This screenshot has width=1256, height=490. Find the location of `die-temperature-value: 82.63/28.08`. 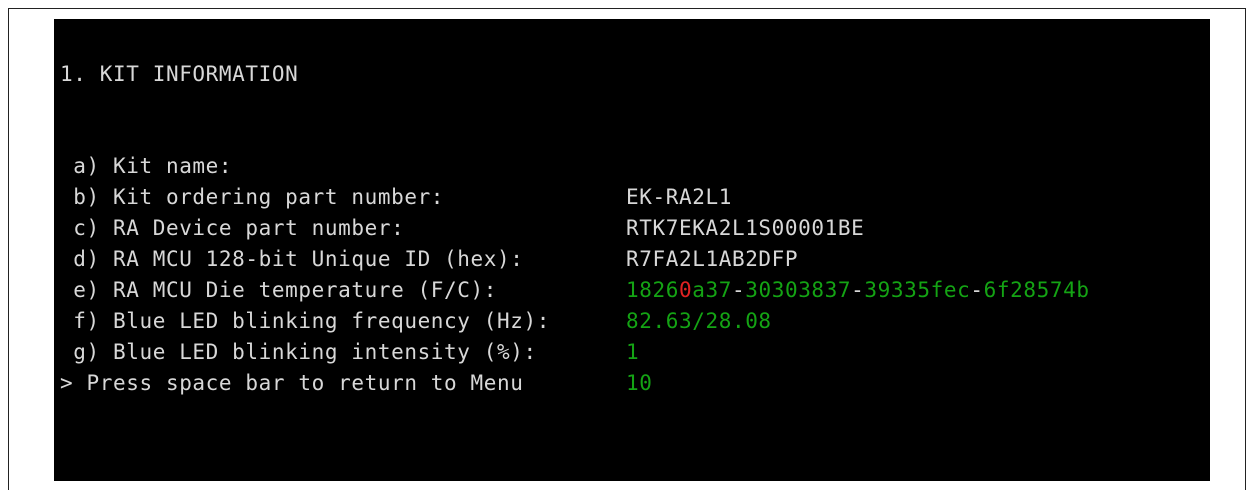

die-temperature-value: 82.63/28.08 is located at coordinates (699, 321).